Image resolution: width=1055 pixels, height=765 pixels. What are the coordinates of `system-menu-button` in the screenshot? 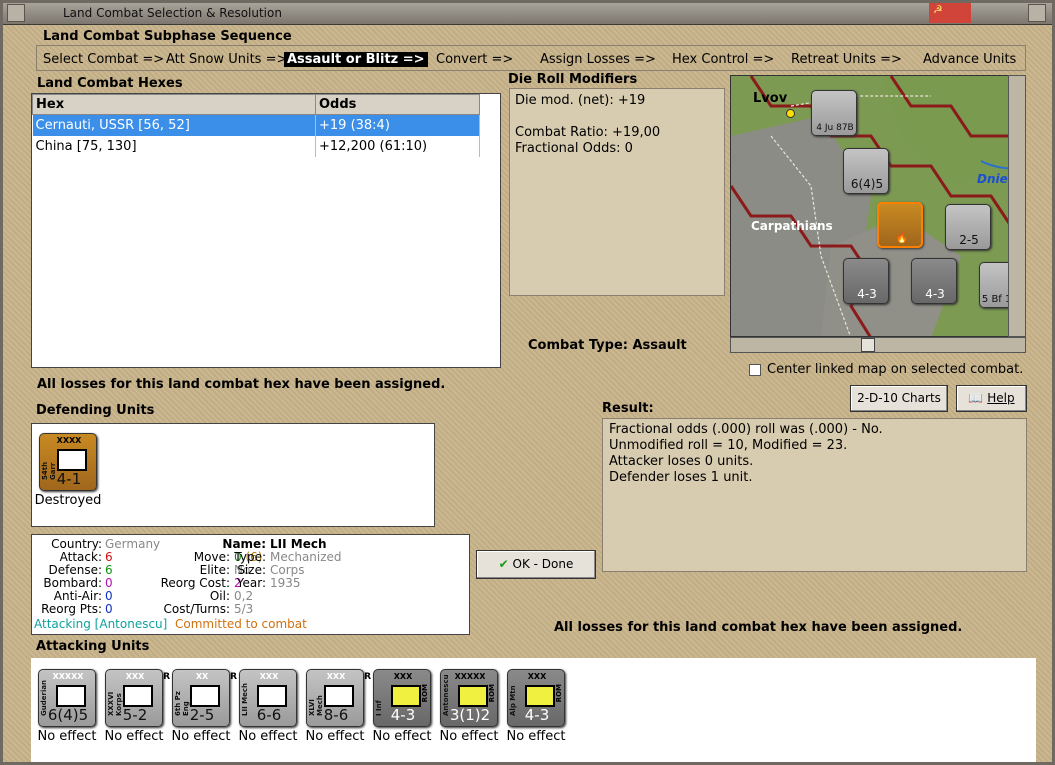 It's located at (16, 13).